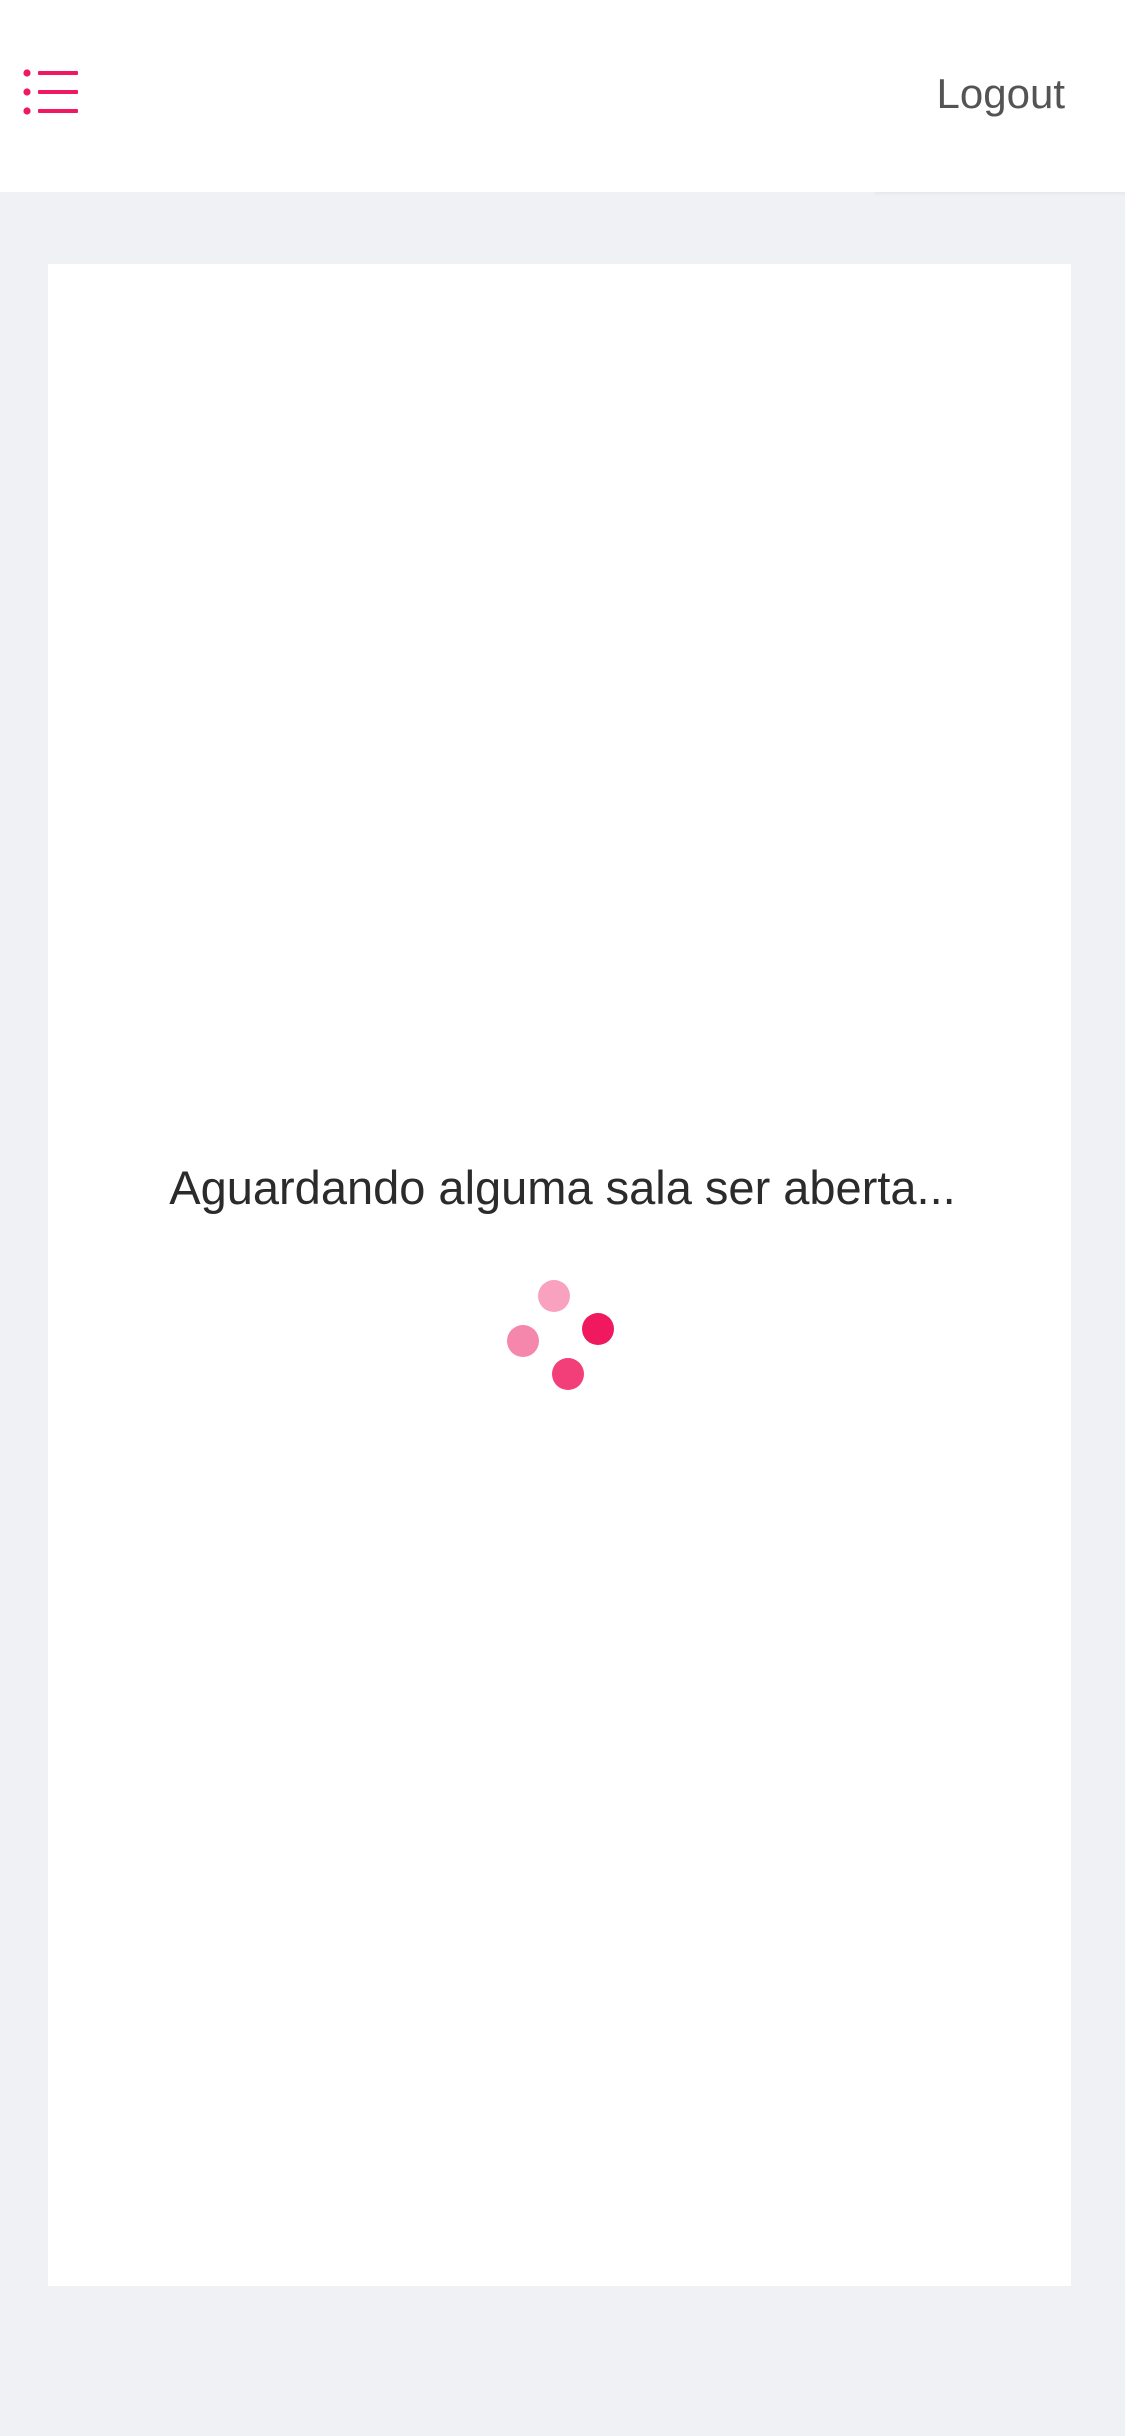  What do you see at coordinates (562, 1334) in the screenshot?
I see `loading-dots-icon` at bounding box center [562, 1334].